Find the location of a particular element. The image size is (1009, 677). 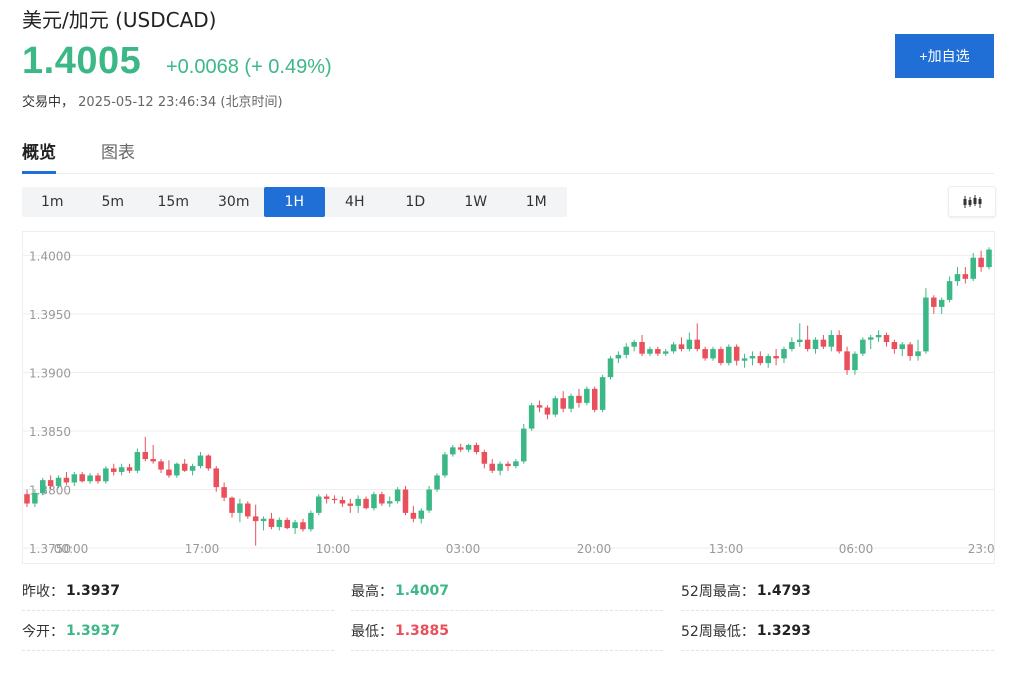

interval-1mo: 1M is located at coordinates (536, 202).